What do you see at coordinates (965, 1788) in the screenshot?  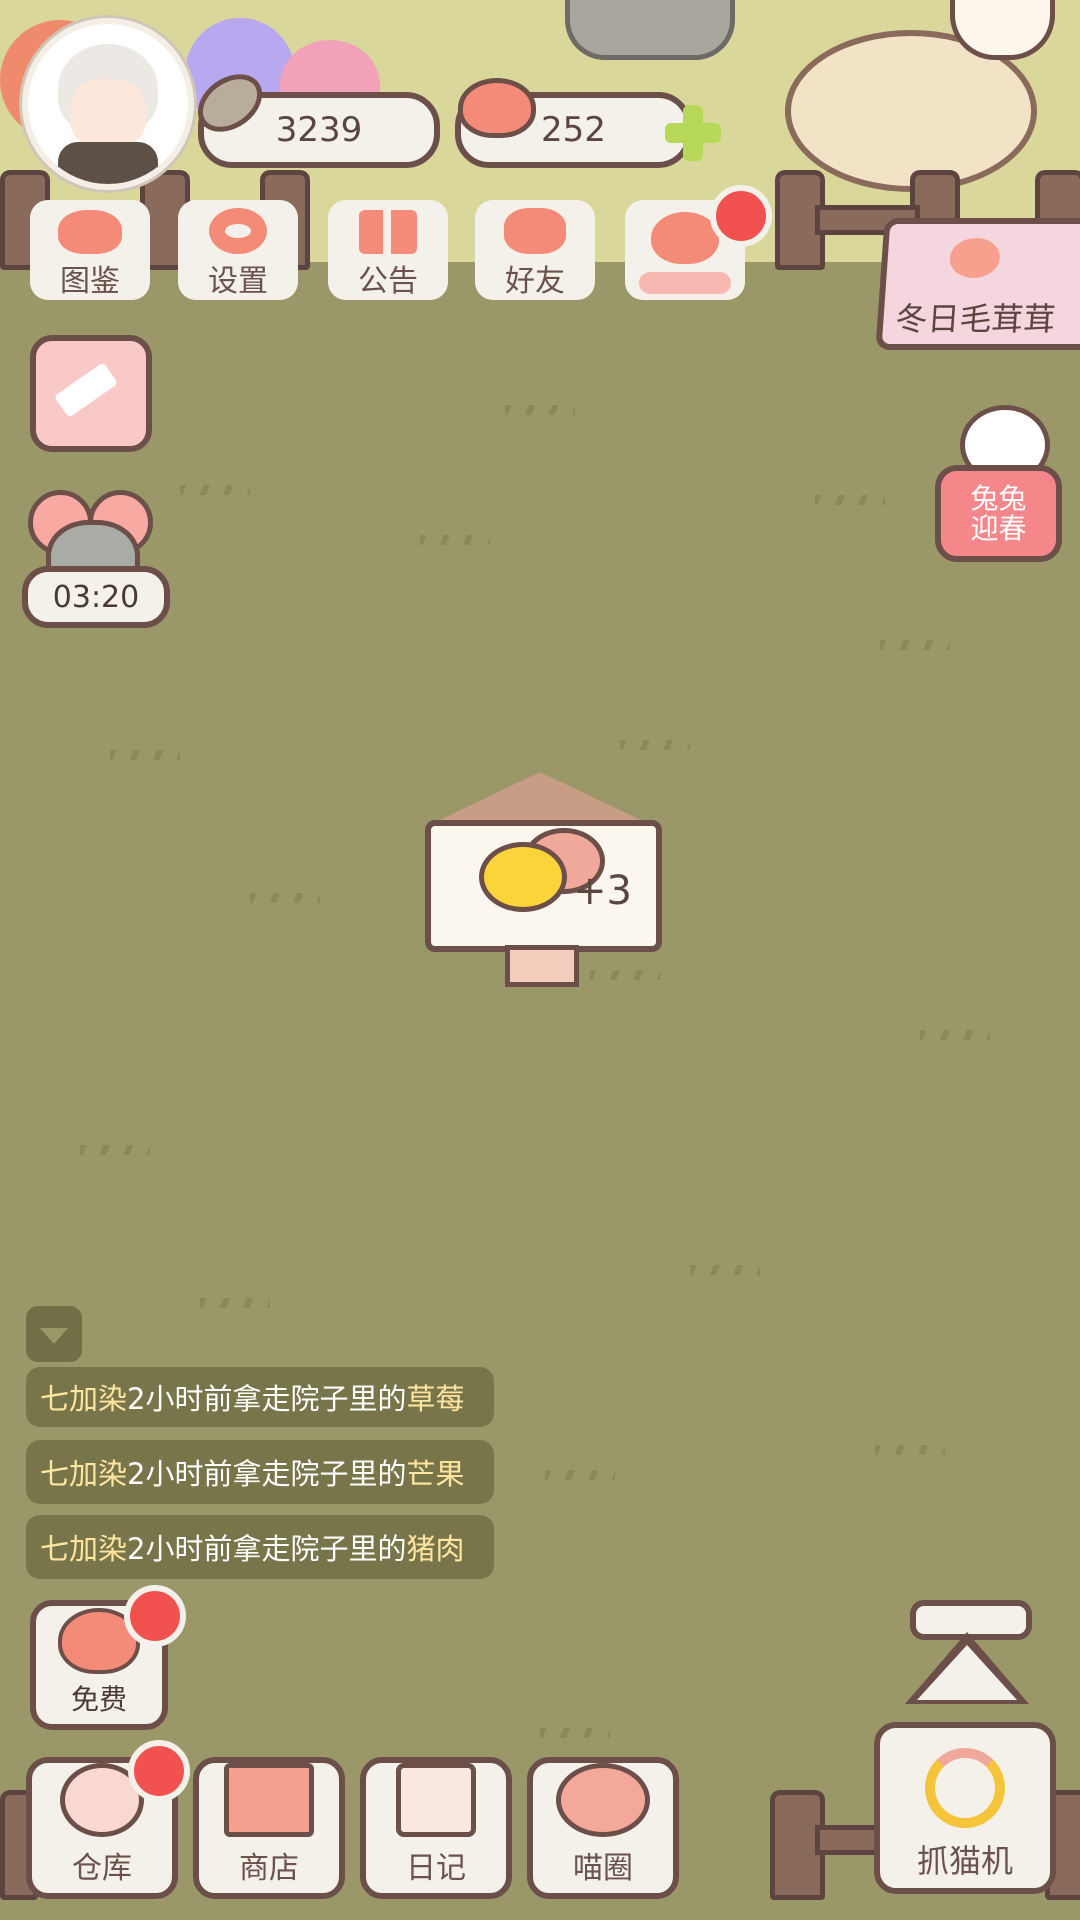 I see `claw-icon` at bounding box center [965, 1788].